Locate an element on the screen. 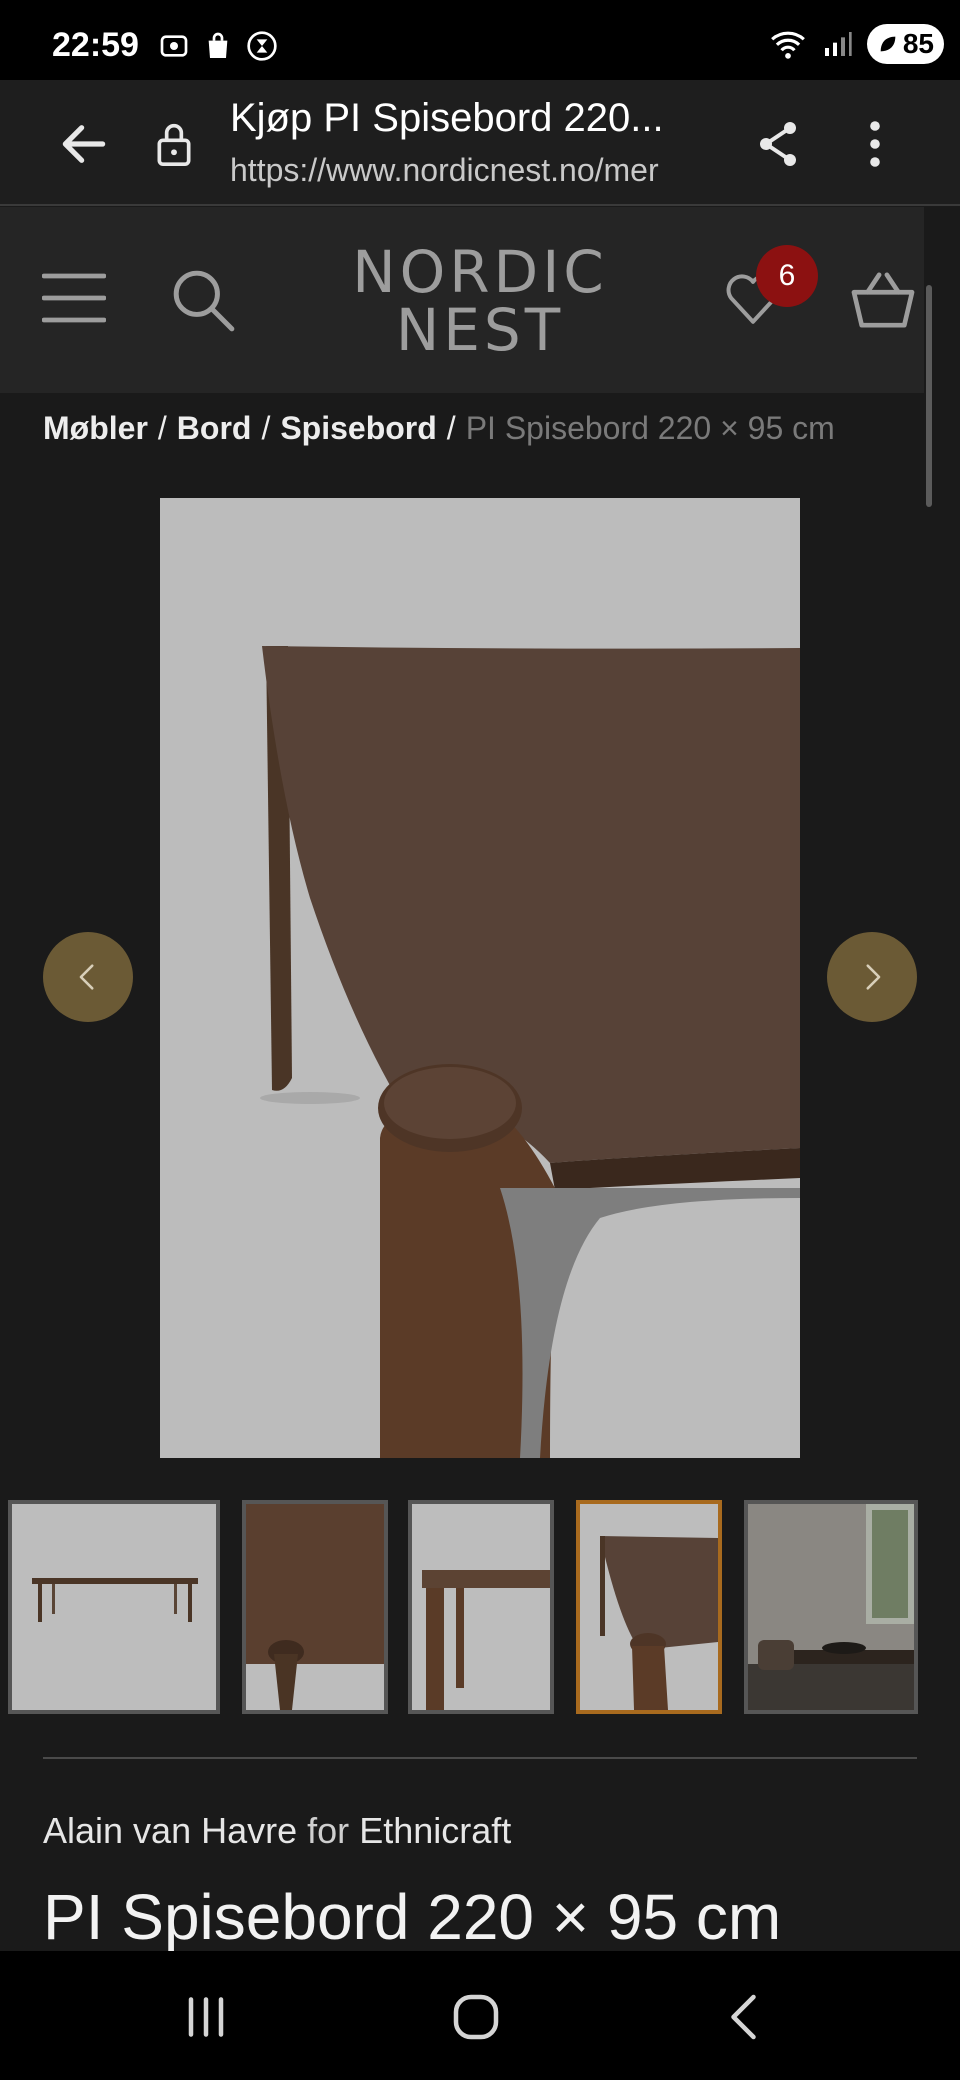 This screenshot has height=2080, width=960. next-image-button is located at coordinates (872, 977).